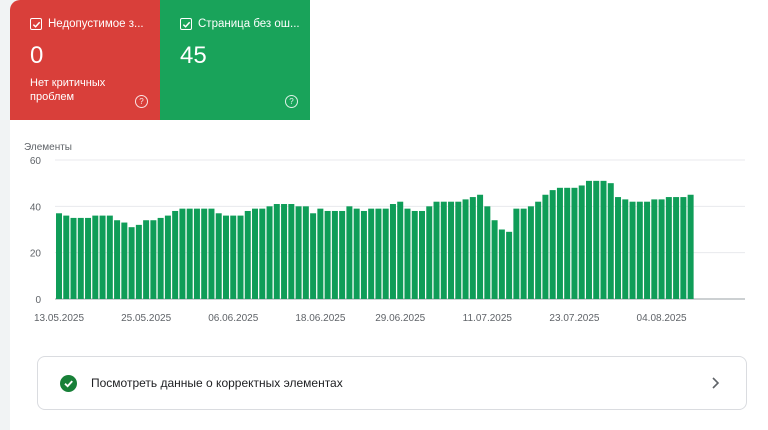  Describe the element at coordinates (146, 318) in the screenshot. I see `x-tick-label: 25.05.2025` at that location.